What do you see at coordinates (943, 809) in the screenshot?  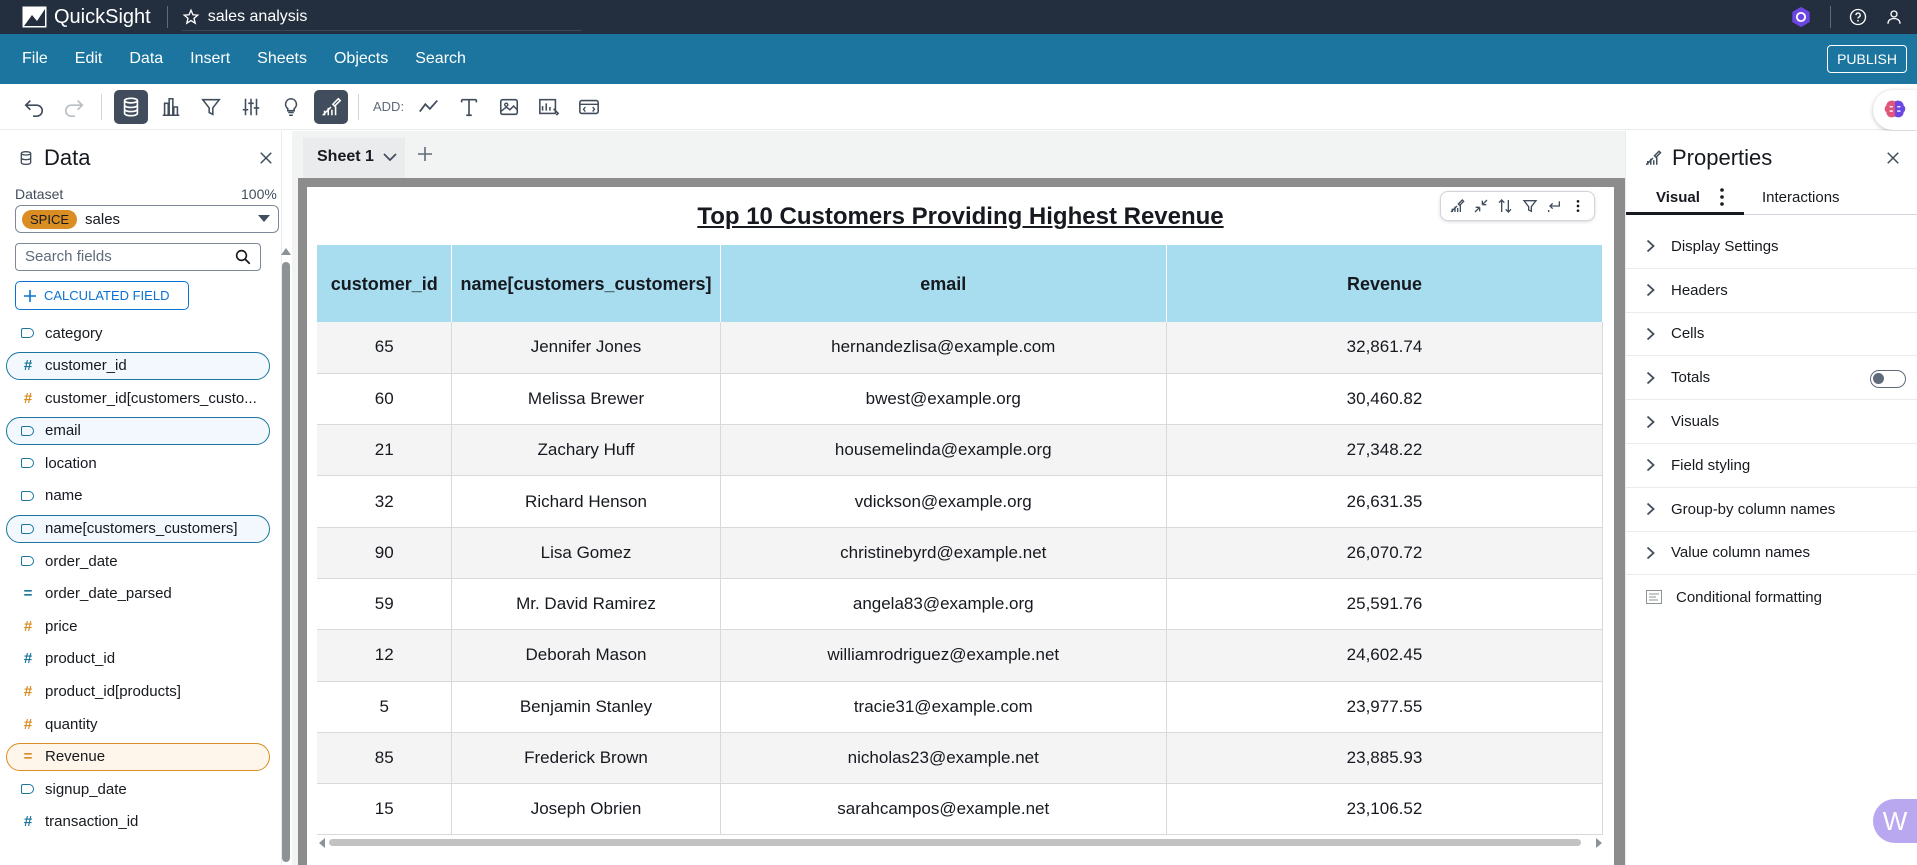 I see `table-cell: sarahcampos@example.net` at bounding box center [943, 809].